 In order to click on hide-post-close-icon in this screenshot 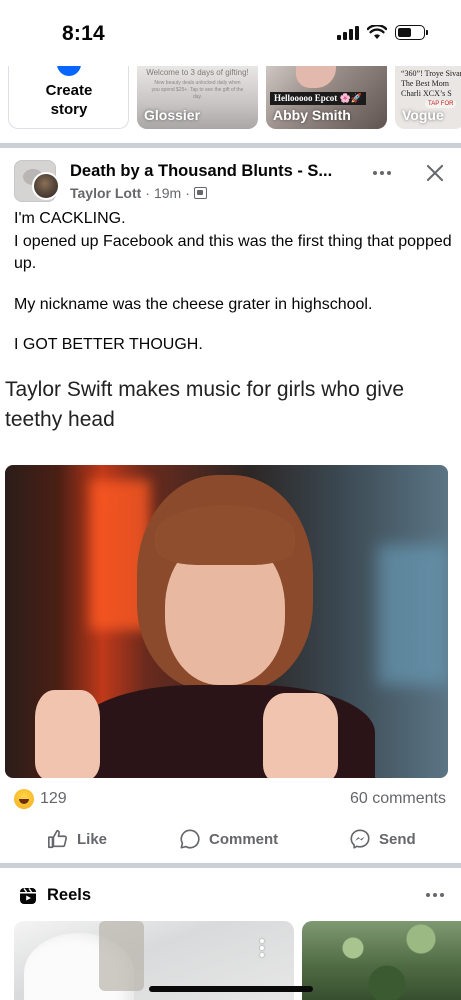, I will do `click(435, 173)`.